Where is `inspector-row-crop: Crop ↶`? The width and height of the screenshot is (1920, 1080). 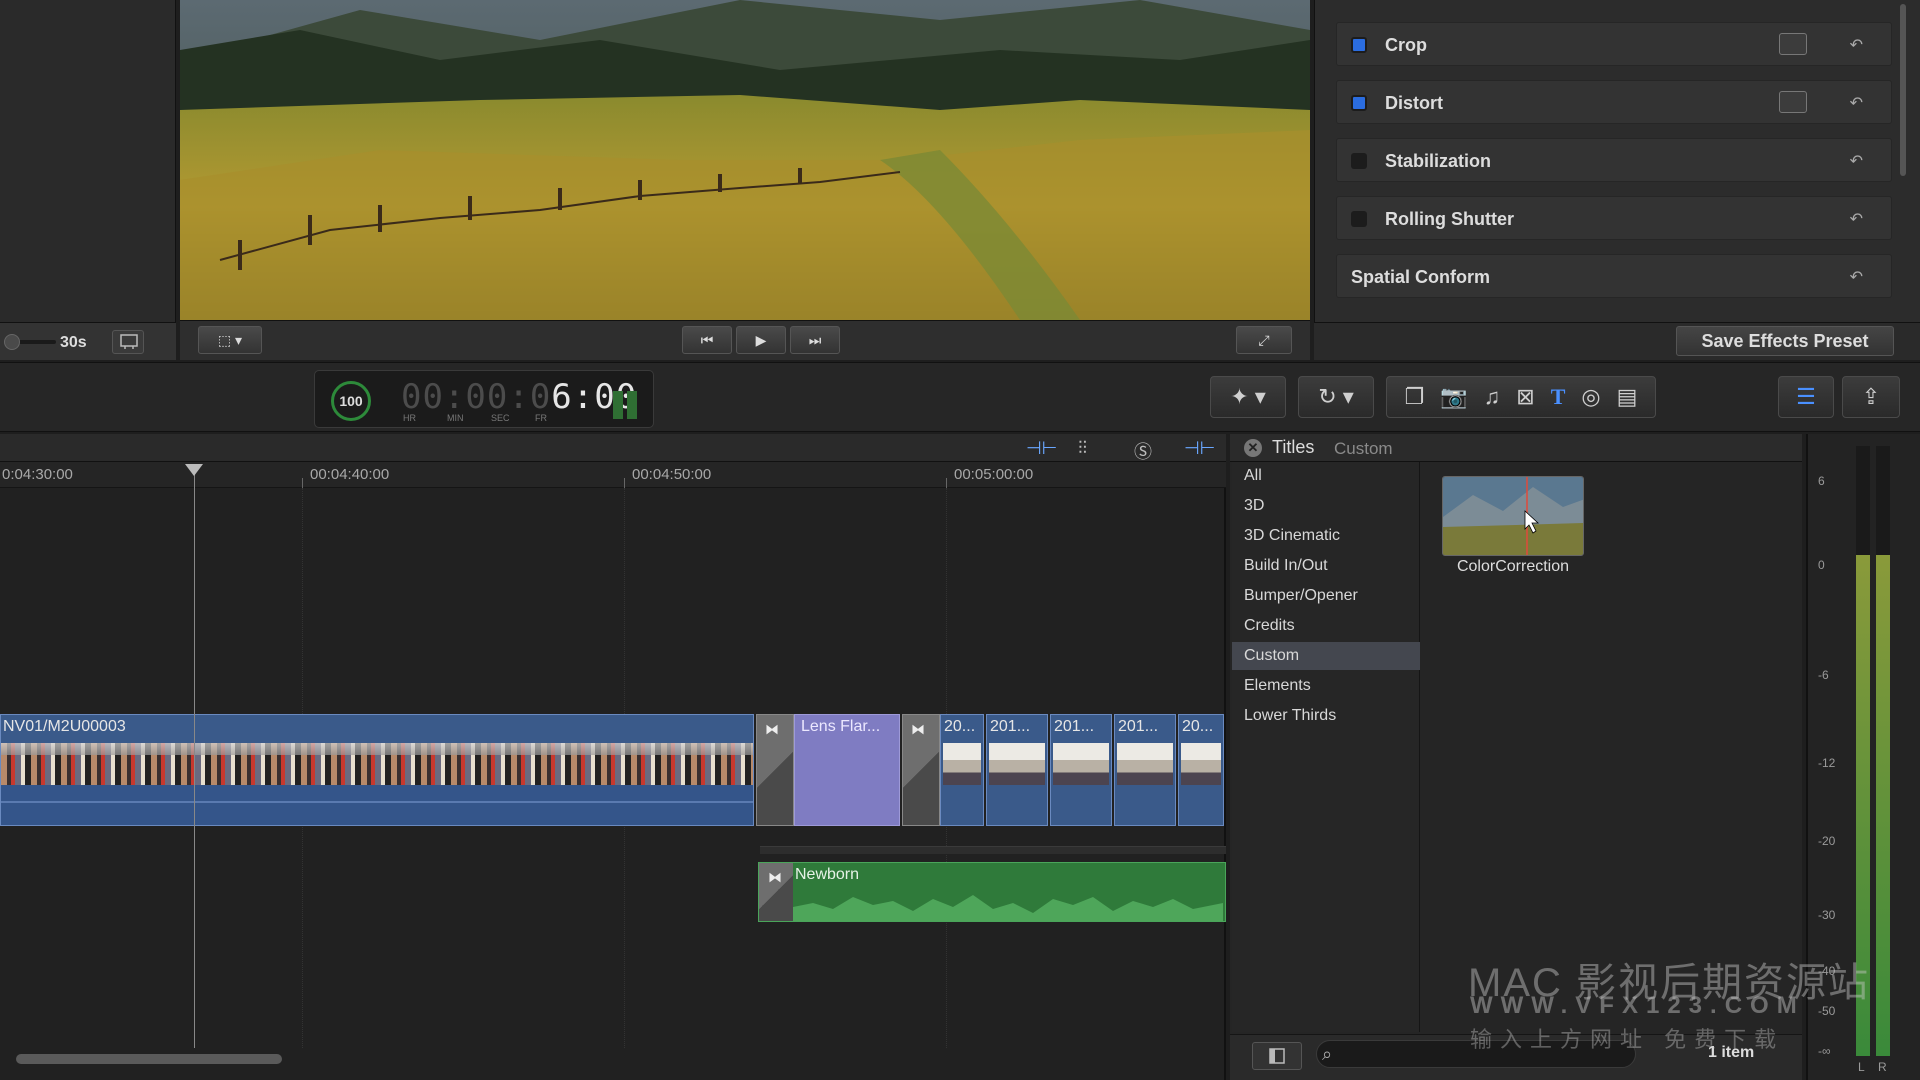 inspector-row-crop: Crop ↶ is located at coordinates (1614, 44).